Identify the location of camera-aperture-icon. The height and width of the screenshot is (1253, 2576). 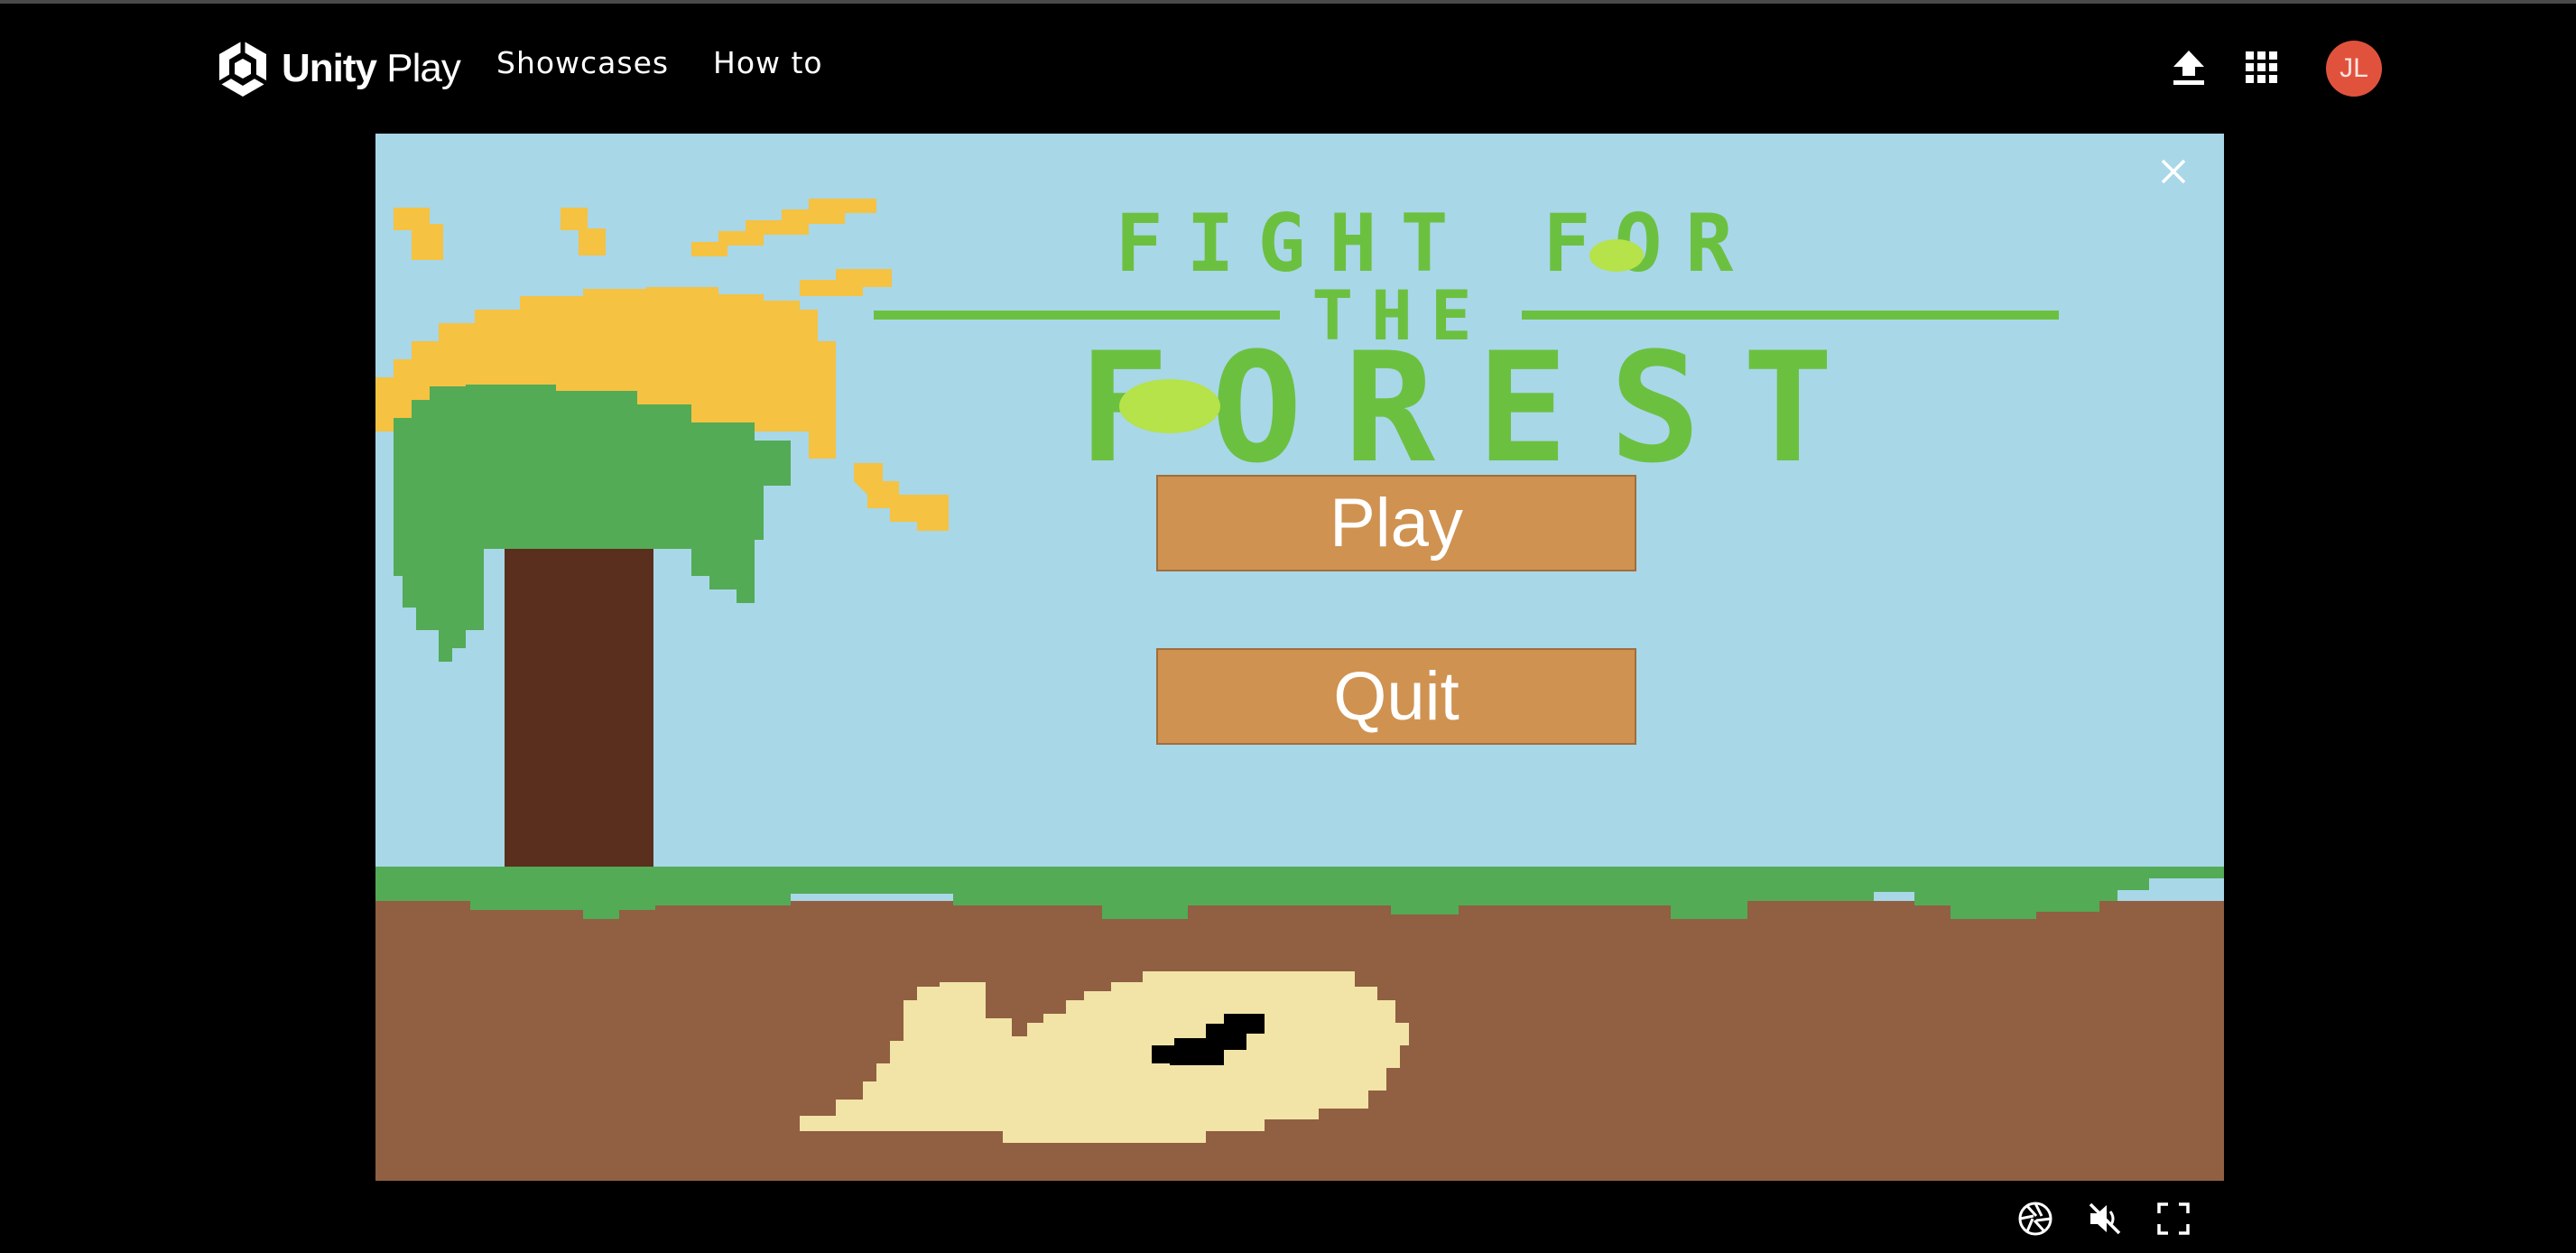
(2035, 1219).